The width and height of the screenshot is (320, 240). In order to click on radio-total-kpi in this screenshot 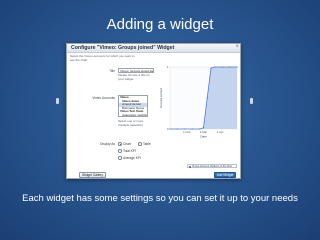, I will do `click(120, 151)`.